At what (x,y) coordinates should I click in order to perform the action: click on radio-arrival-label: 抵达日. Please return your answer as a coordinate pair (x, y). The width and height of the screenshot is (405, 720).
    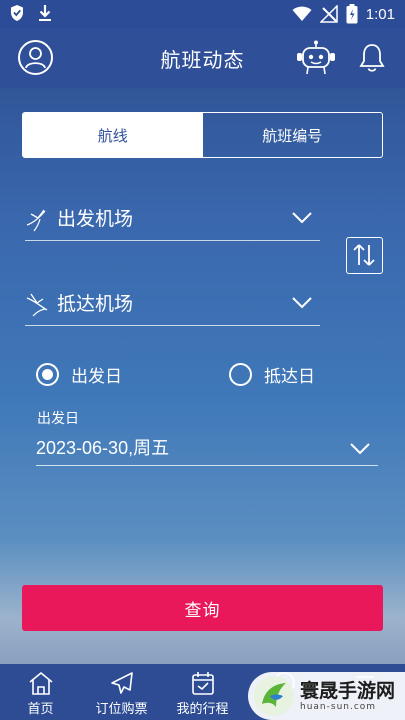
    Looking at the image, I should click on (289, 377).